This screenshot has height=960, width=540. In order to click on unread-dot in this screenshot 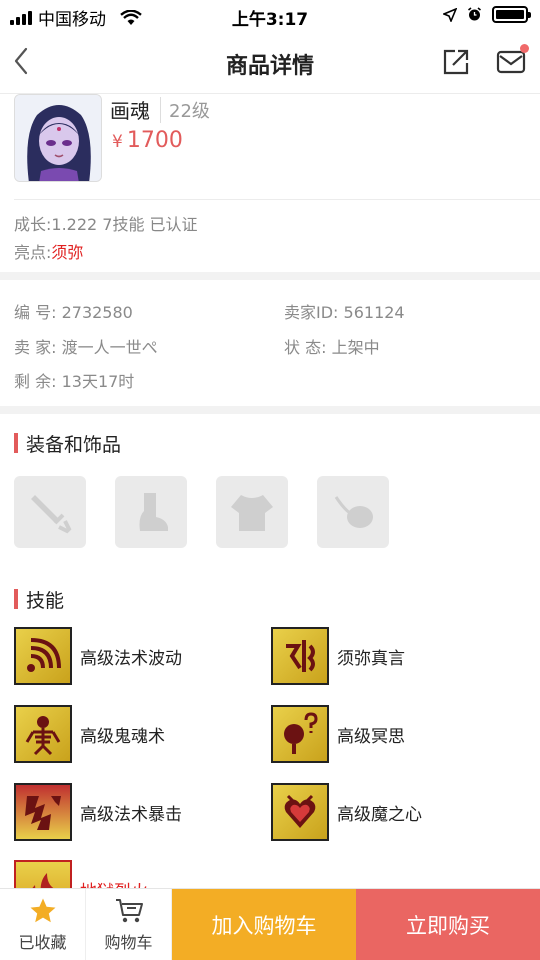, I will do `click(524, 48)`.